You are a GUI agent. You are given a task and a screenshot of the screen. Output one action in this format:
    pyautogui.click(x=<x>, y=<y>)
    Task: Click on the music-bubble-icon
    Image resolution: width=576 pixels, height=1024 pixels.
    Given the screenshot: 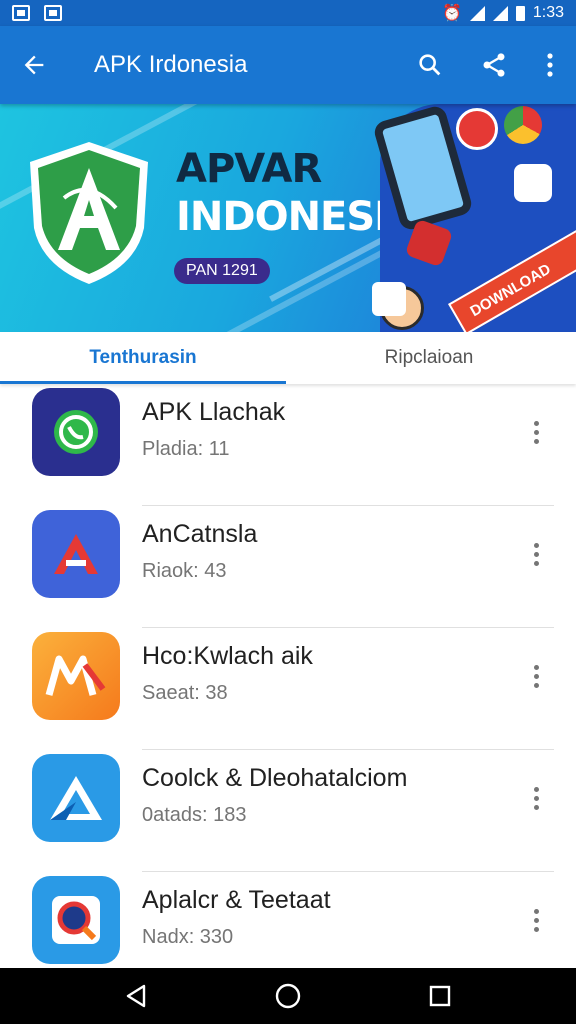 What is the action you would take?
    pyautogui.click(x=389, y=299)
    